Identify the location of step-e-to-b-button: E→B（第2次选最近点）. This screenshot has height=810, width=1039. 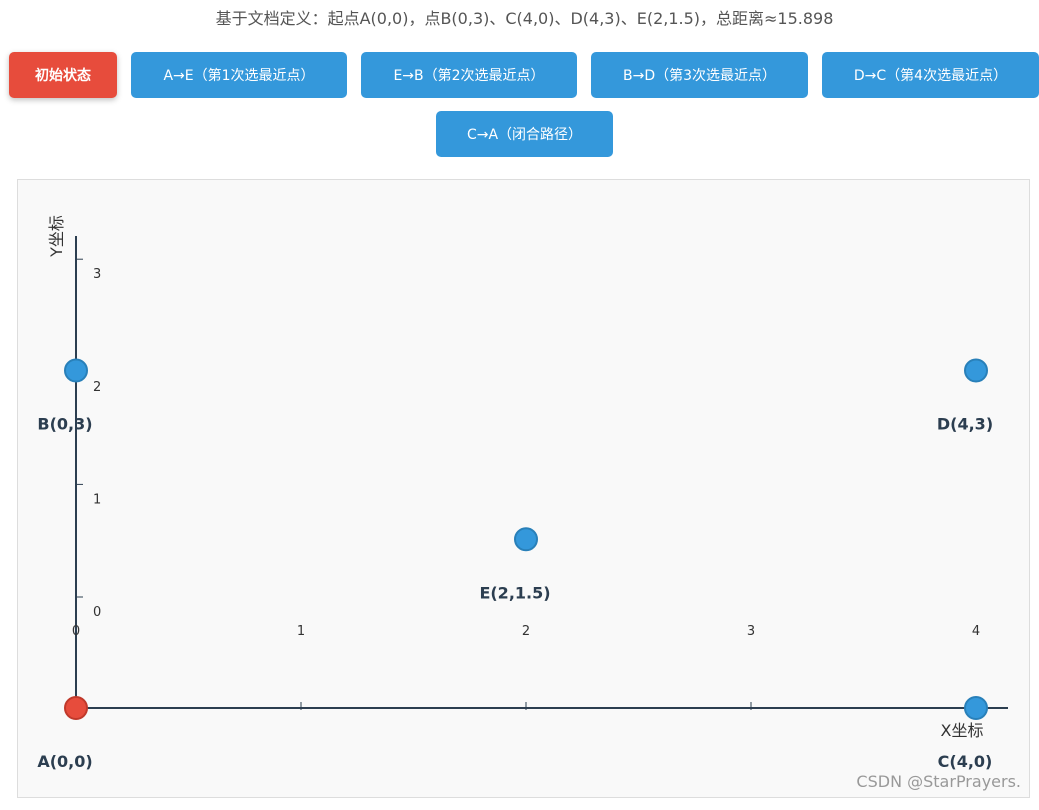
(469, 75).